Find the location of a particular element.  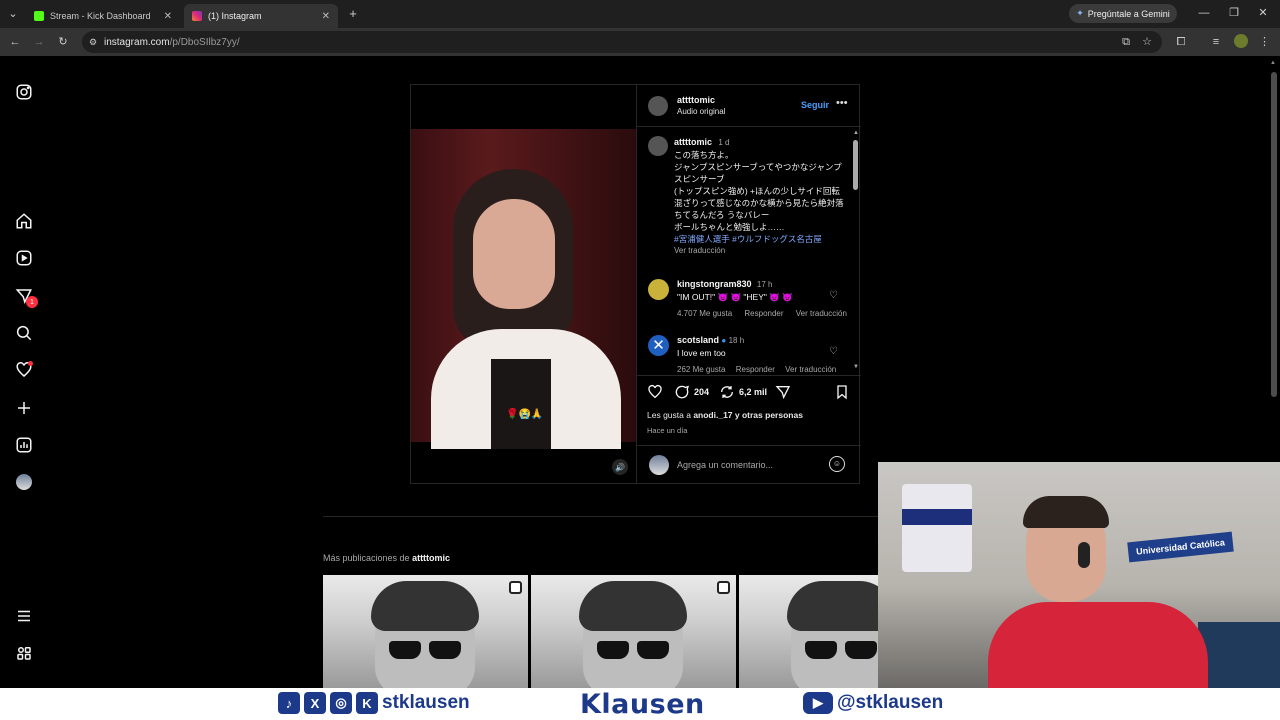

likes-summary: Les gusta a anodi._17 y otras personas is located at coordinates (725, 415).